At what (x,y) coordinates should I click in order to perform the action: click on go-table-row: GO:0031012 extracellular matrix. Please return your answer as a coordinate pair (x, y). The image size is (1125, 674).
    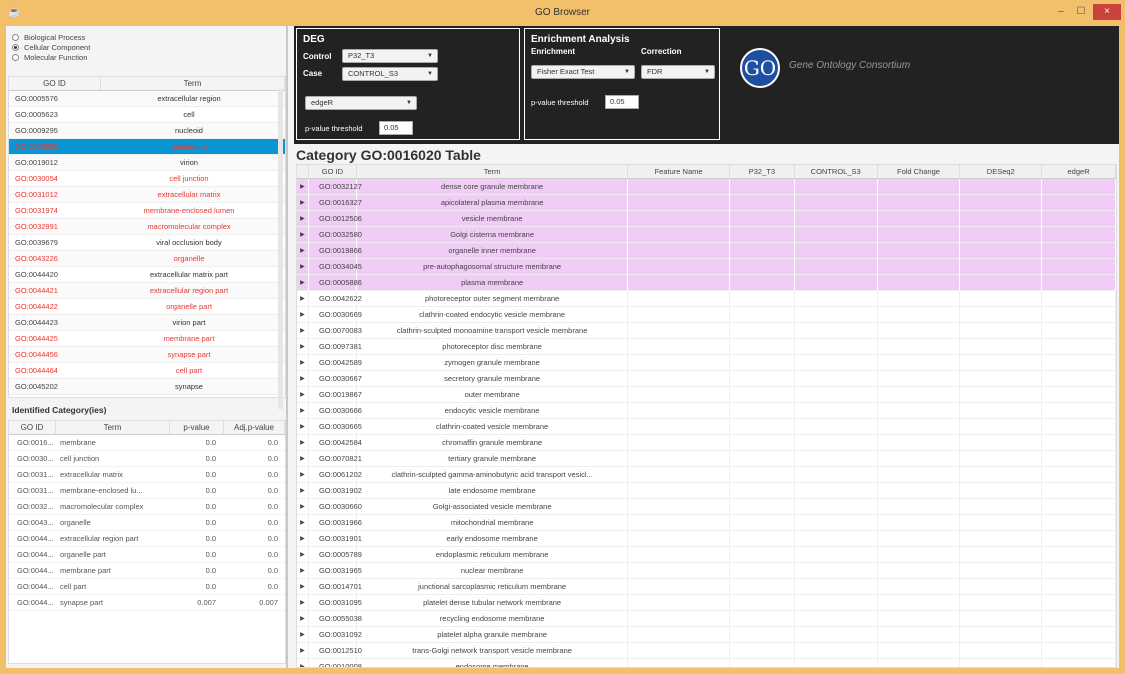
    Looking at the image, I should click on (147, 195).